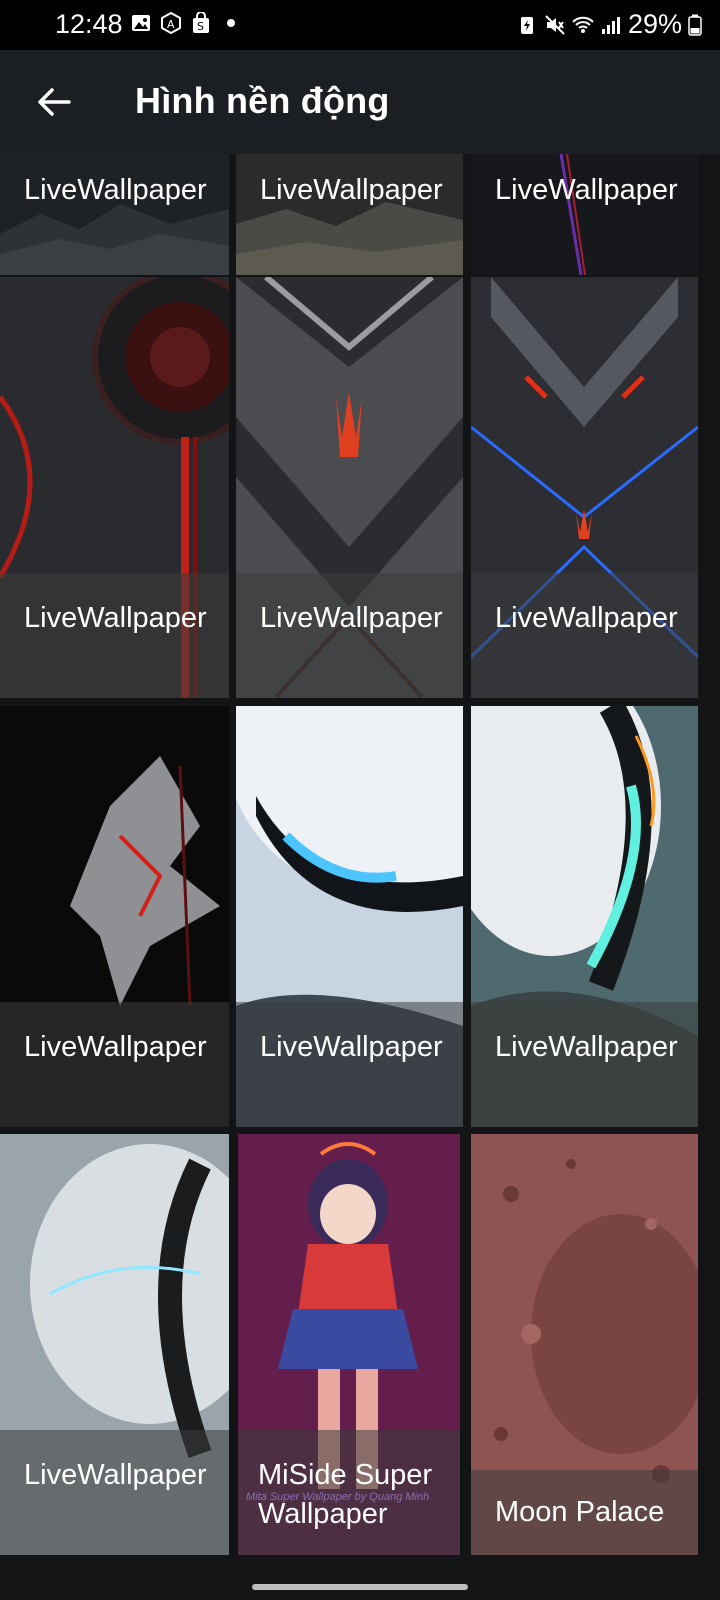 The width and height of the screenshot is (720, 1600). I want to click on wallpaper-label: MiSide Super Wallpaper, so click(345, 1494).